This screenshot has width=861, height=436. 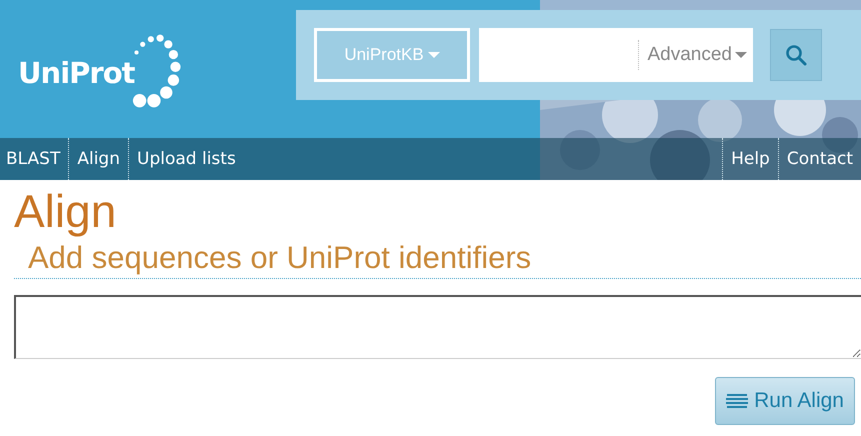 I want to click on search-button, so click(x=796, y=55).